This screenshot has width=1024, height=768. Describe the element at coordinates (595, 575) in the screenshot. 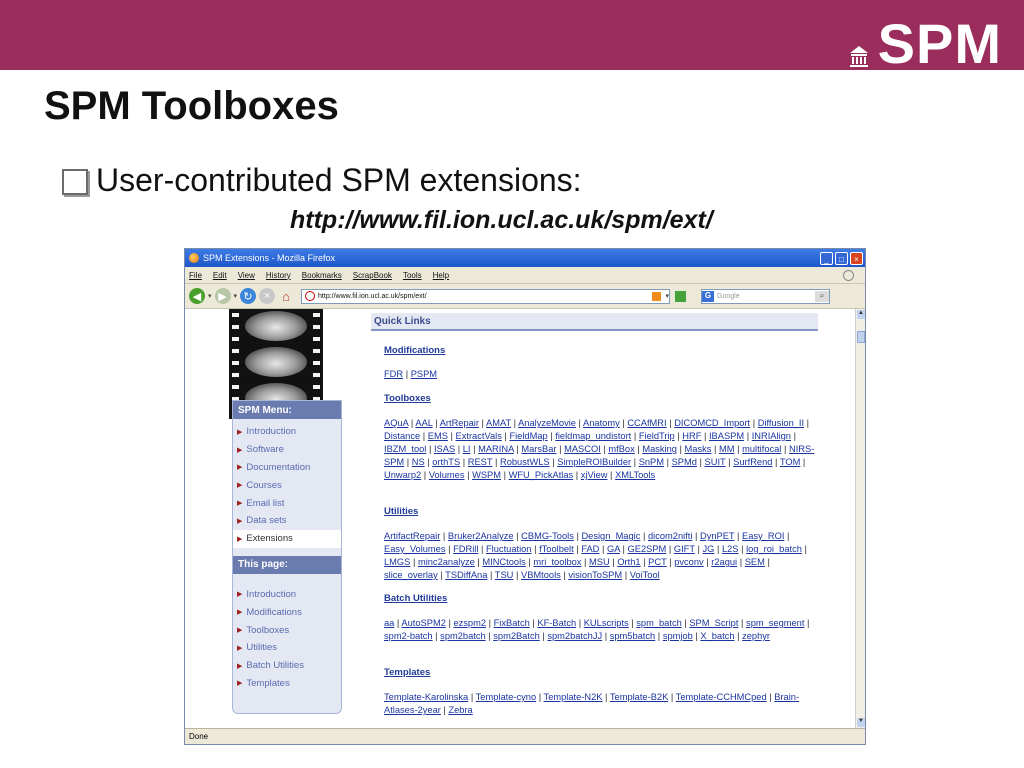

I see `quick-link: visionToSPM` at that location.